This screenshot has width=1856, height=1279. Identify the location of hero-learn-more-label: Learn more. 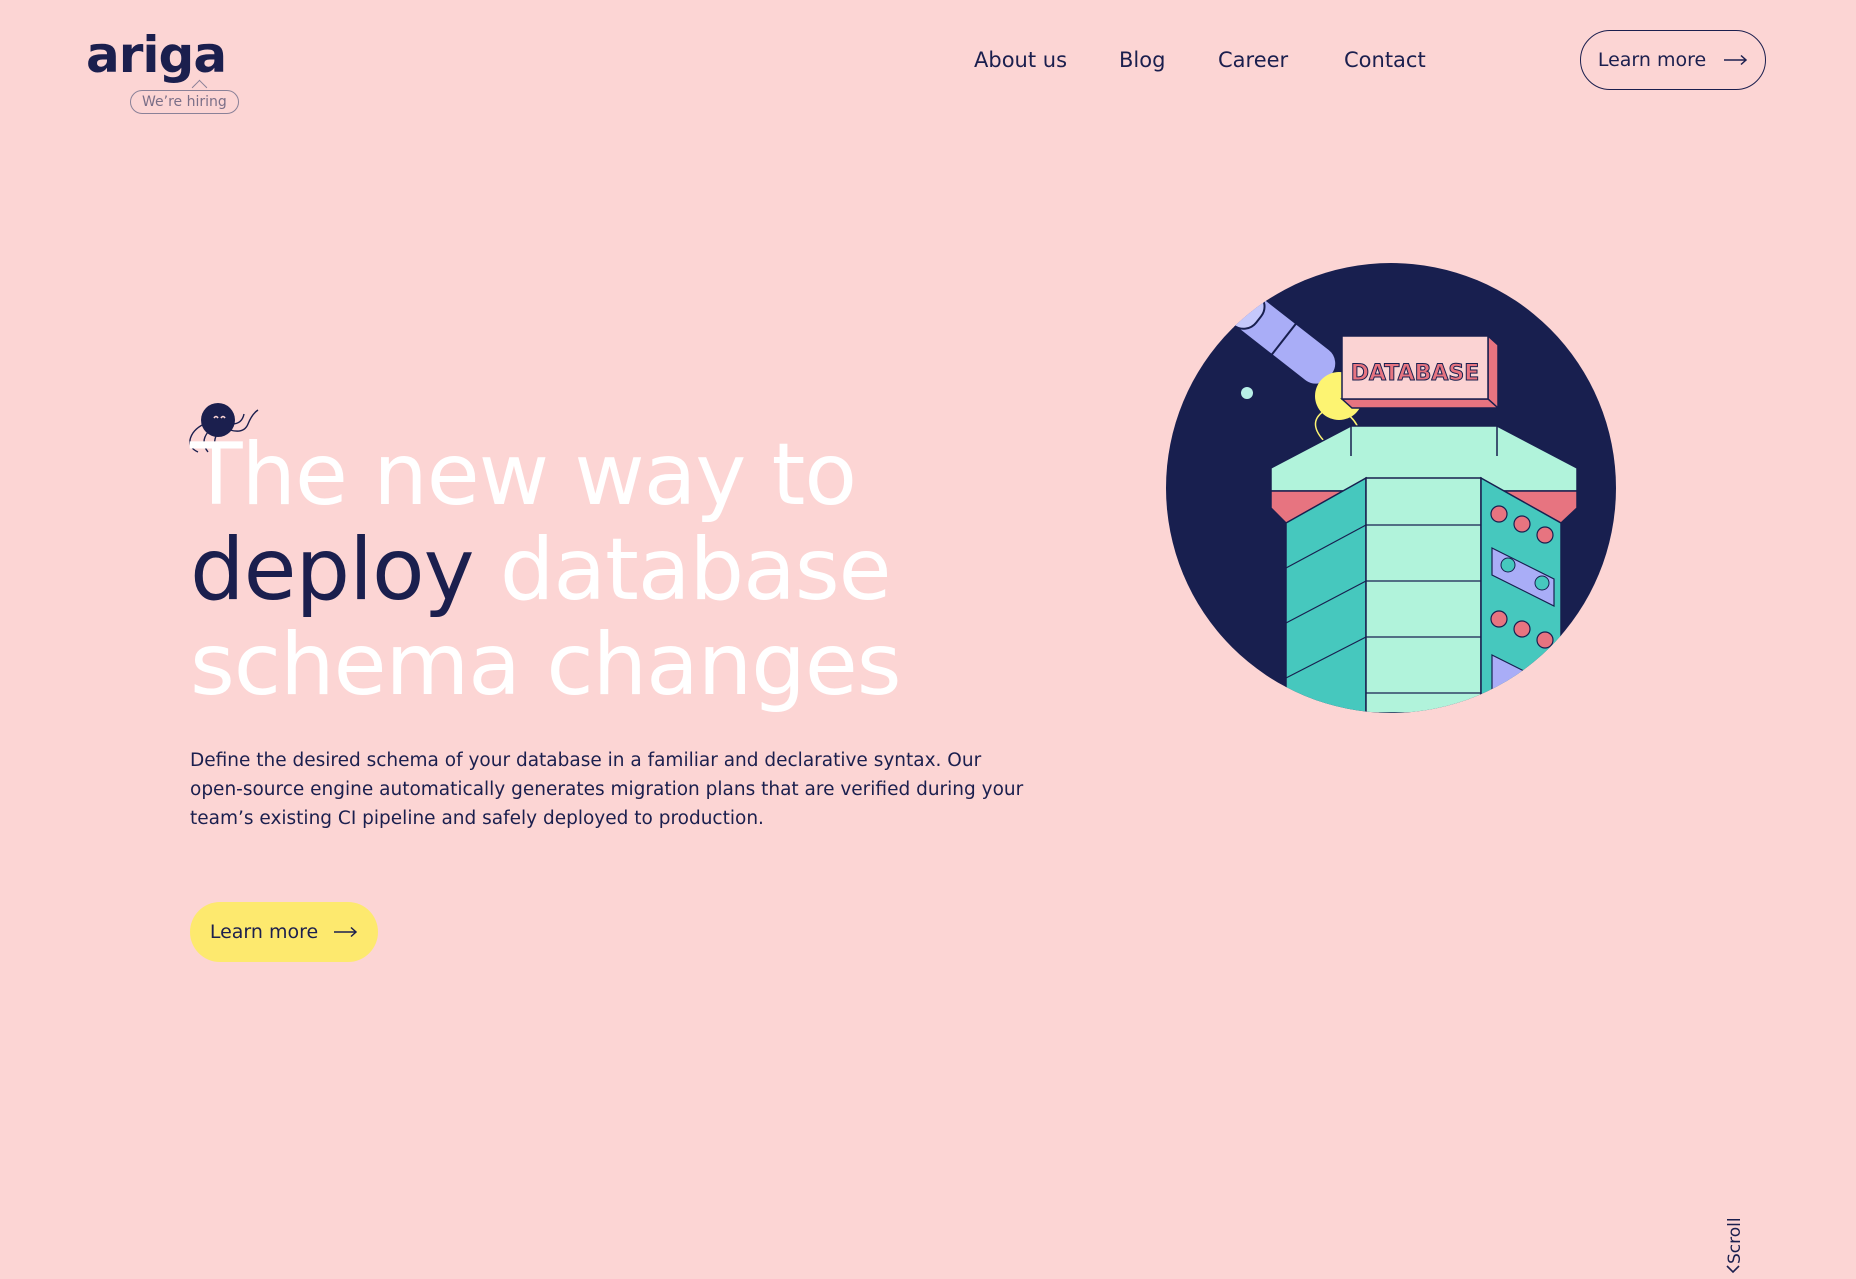
(264, 932).